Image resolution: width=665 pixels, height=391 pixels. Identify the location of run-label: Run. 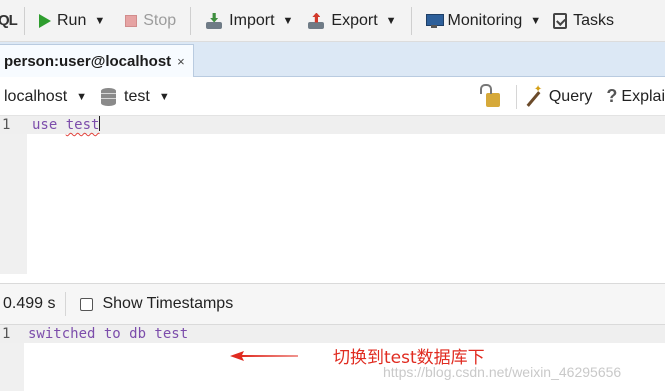
(72, 20).